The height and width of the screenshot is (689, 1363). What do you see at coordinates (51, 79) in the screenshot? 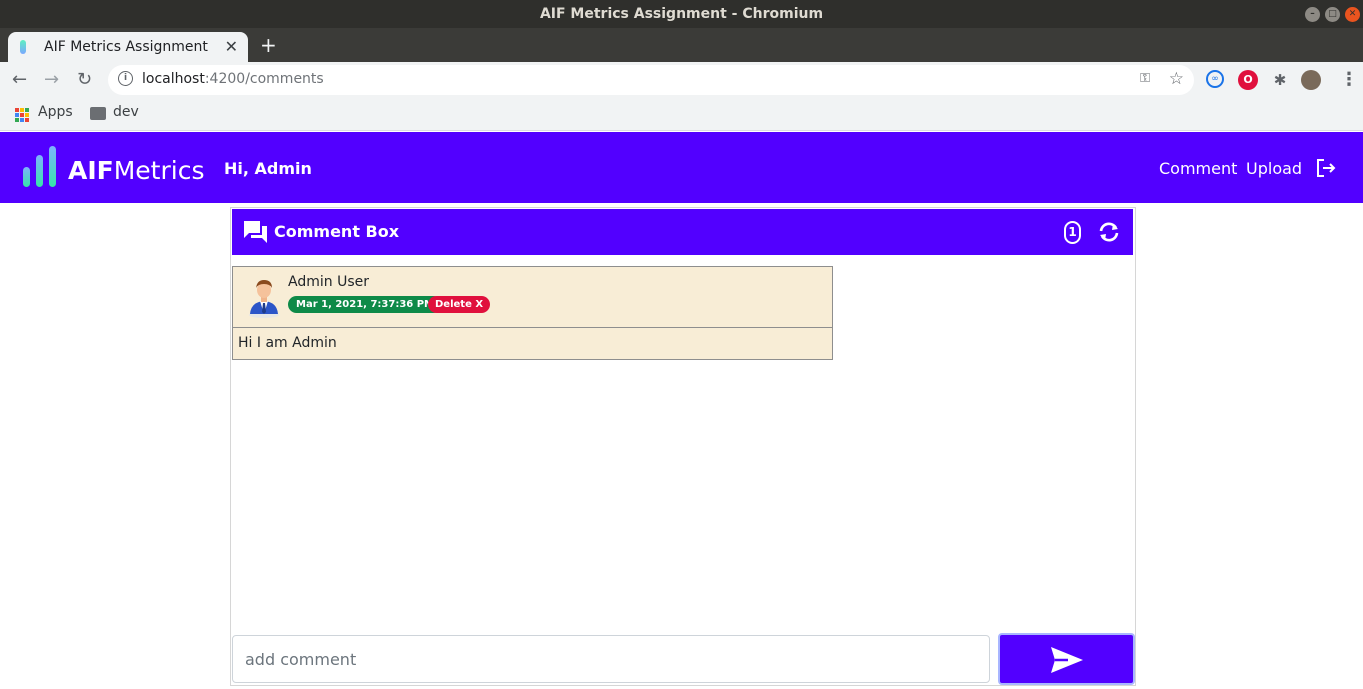
I see `forward-arrow-icon: →` at bounding box center [51, 79].